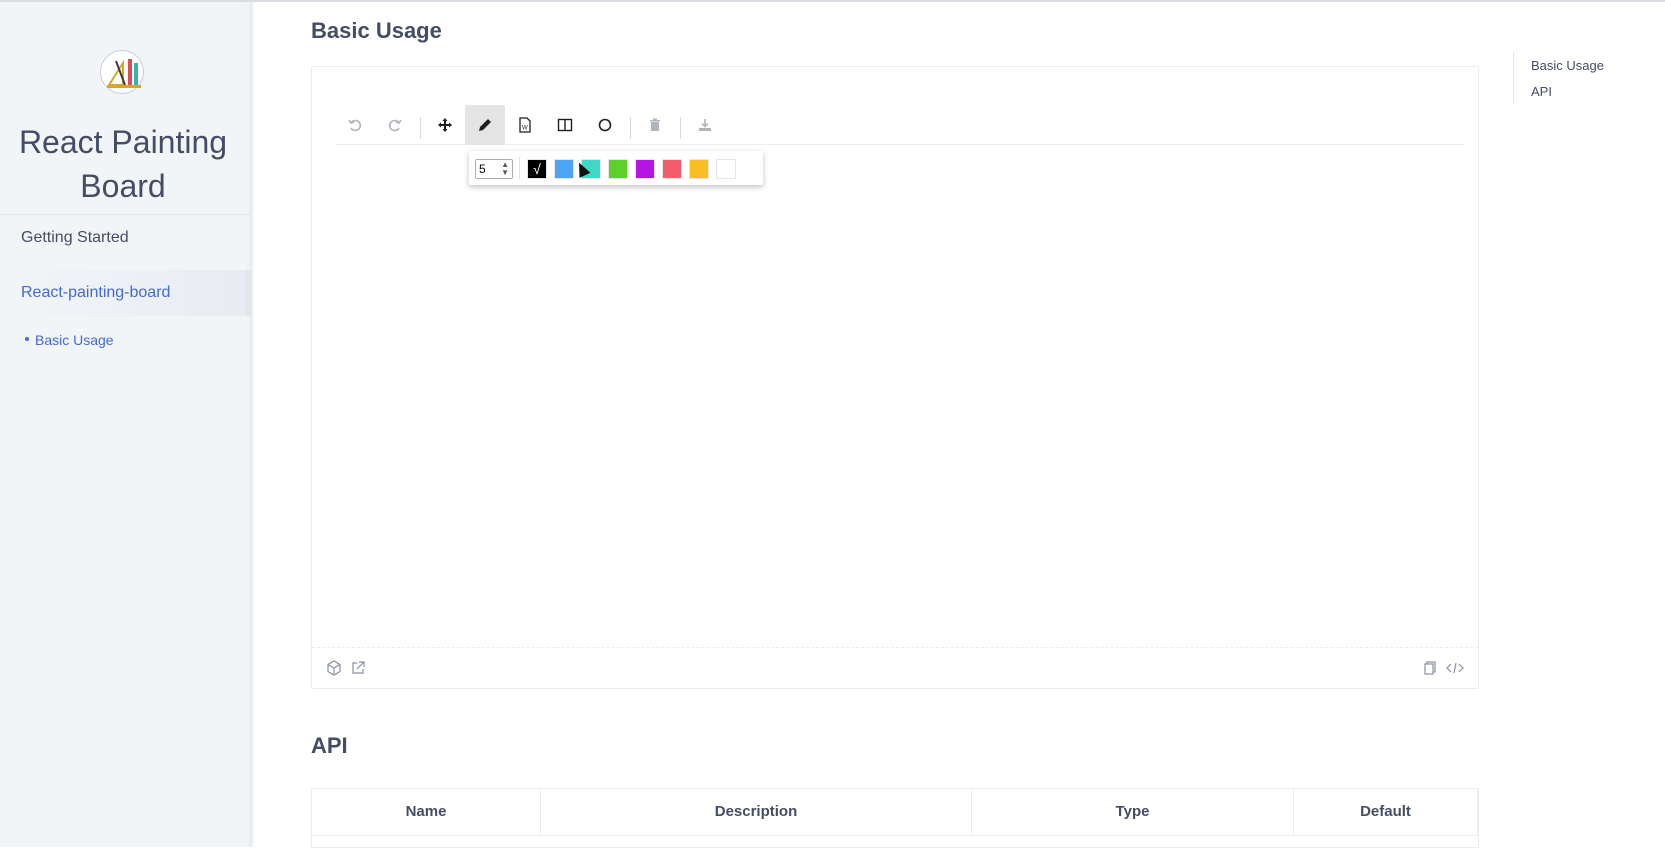 The width and height of the screenshot is (1665, 848). I want to click on subnav-item-basic-usage: Basic Usage, so click(69, 340).